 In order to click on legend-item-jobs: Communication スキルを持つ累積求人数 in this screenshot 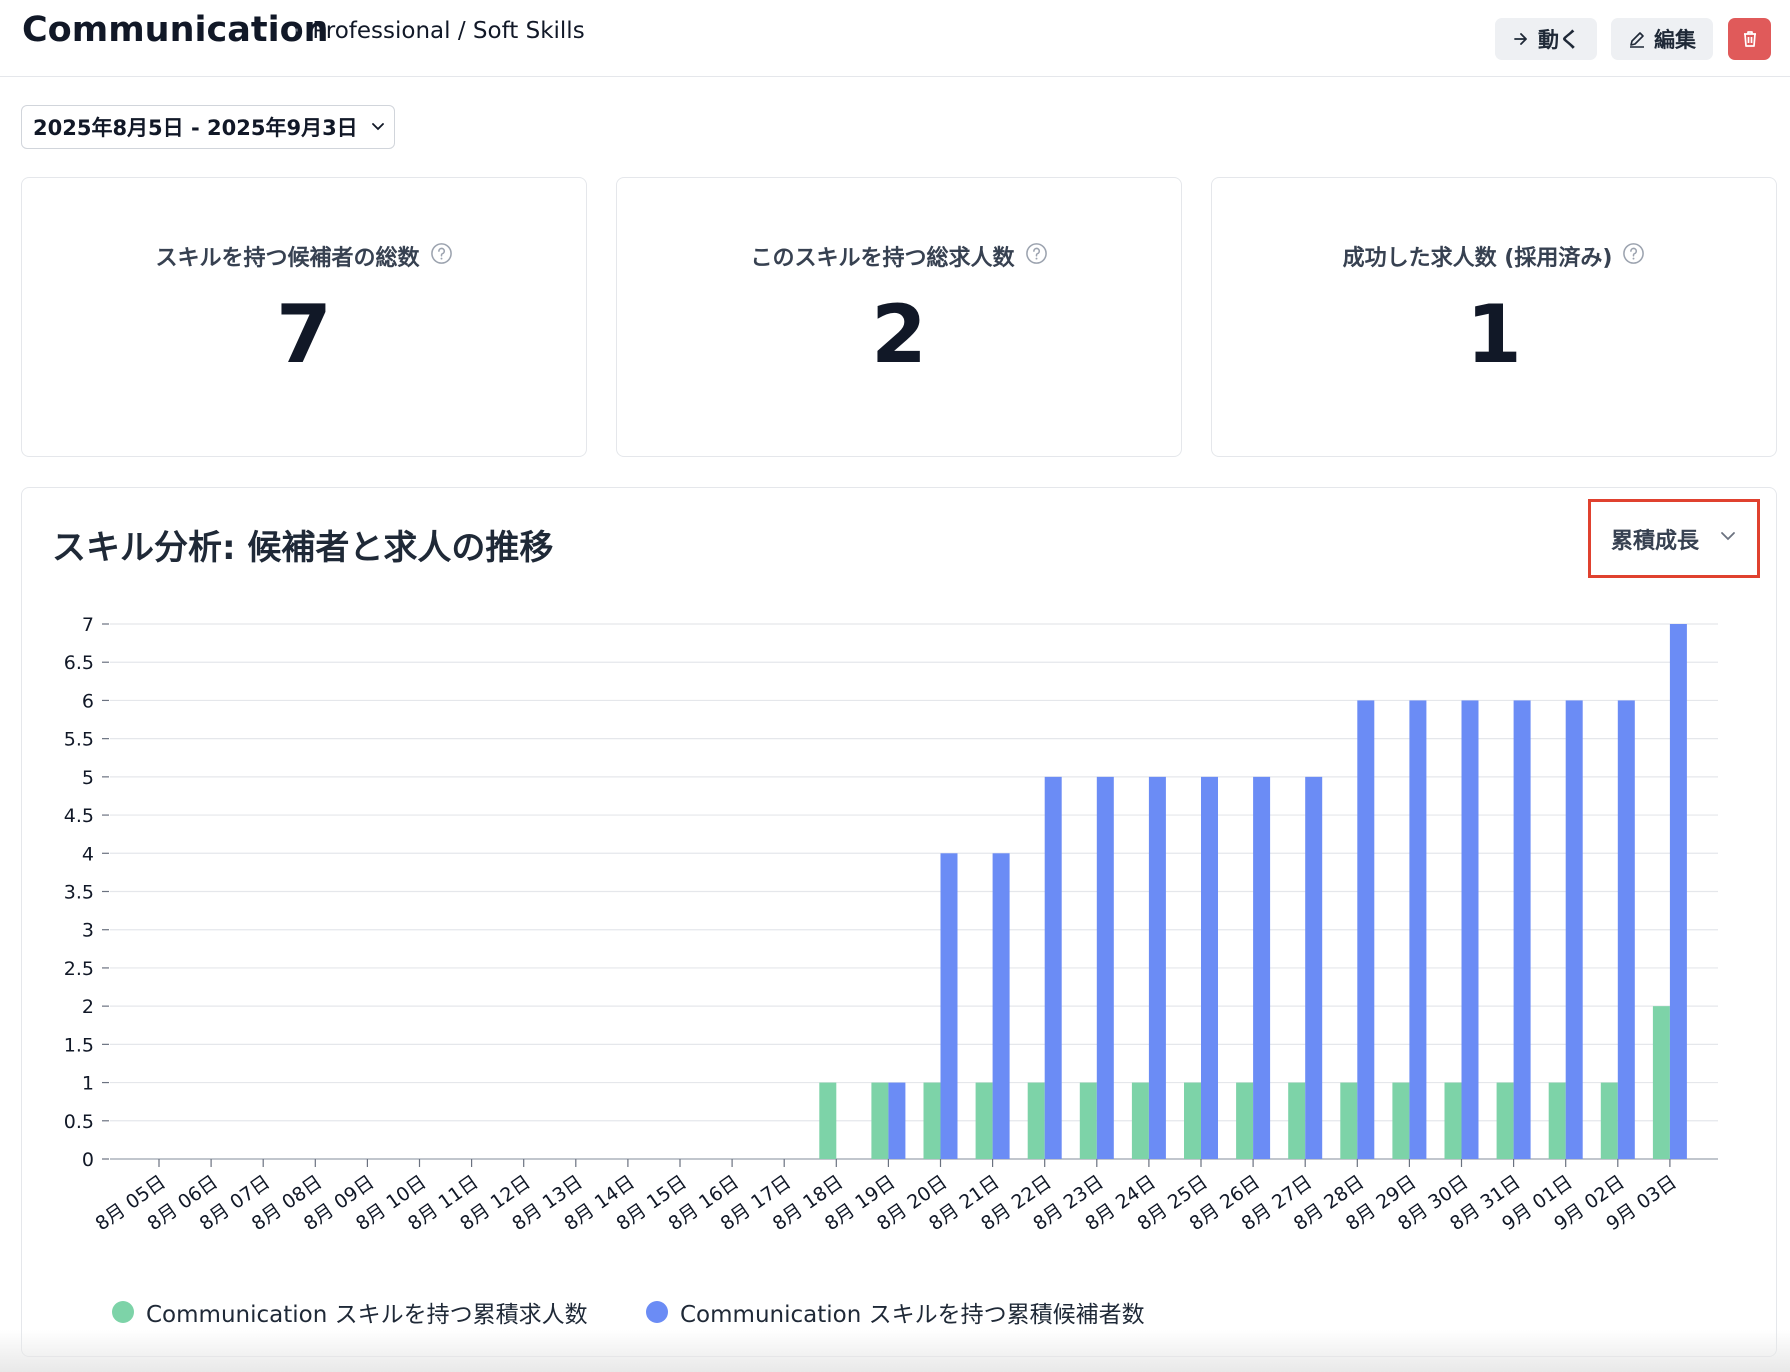, I will do `click(350, 1312)`.